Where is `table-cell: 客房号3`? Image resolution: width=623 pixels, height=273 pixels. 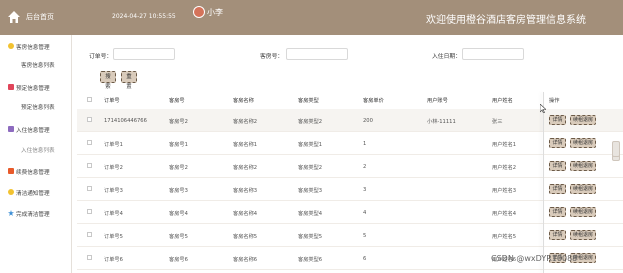
table-cell: 客房号3 is located at coordinates (178, 191).